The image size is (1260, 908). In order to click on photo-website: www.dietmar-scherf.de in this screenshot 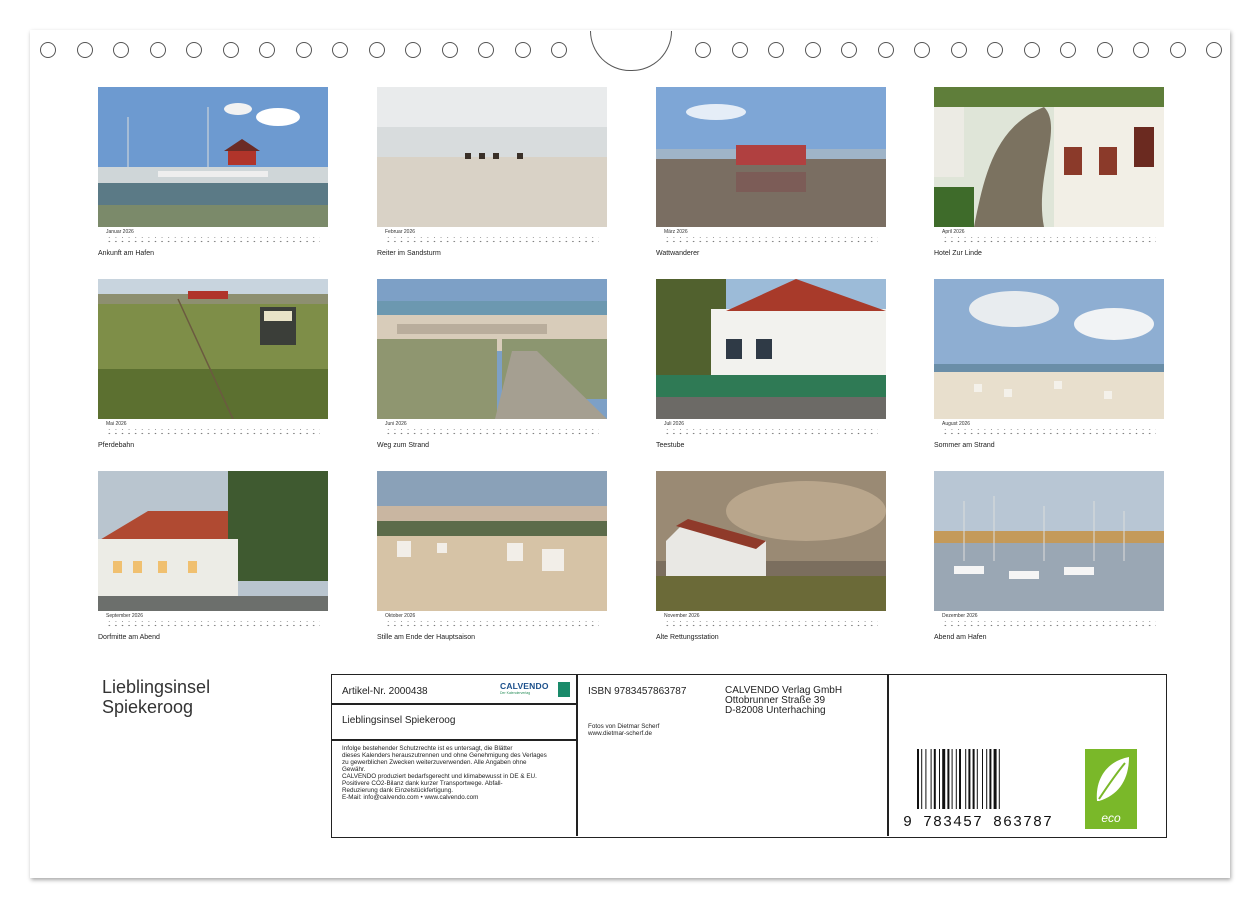, I will do `click(620, 733)`.